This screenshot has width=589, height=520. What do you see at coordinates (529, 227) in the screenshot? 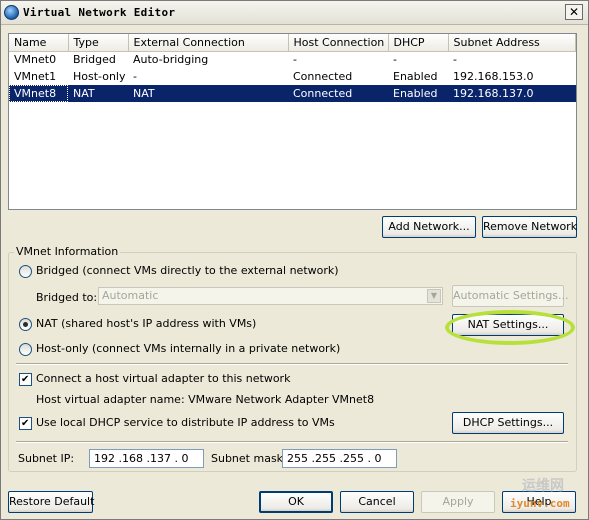
I see `remove-network-button: Remove Network` at bounding box center [529, 227].